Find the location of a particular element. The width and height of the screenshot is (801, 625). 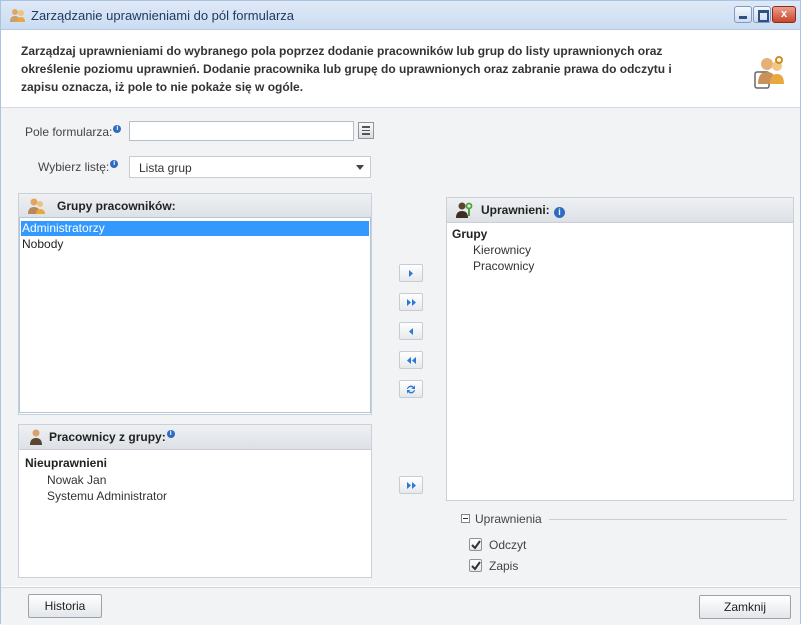

write-checkbox is located at coordinates (475, 565).